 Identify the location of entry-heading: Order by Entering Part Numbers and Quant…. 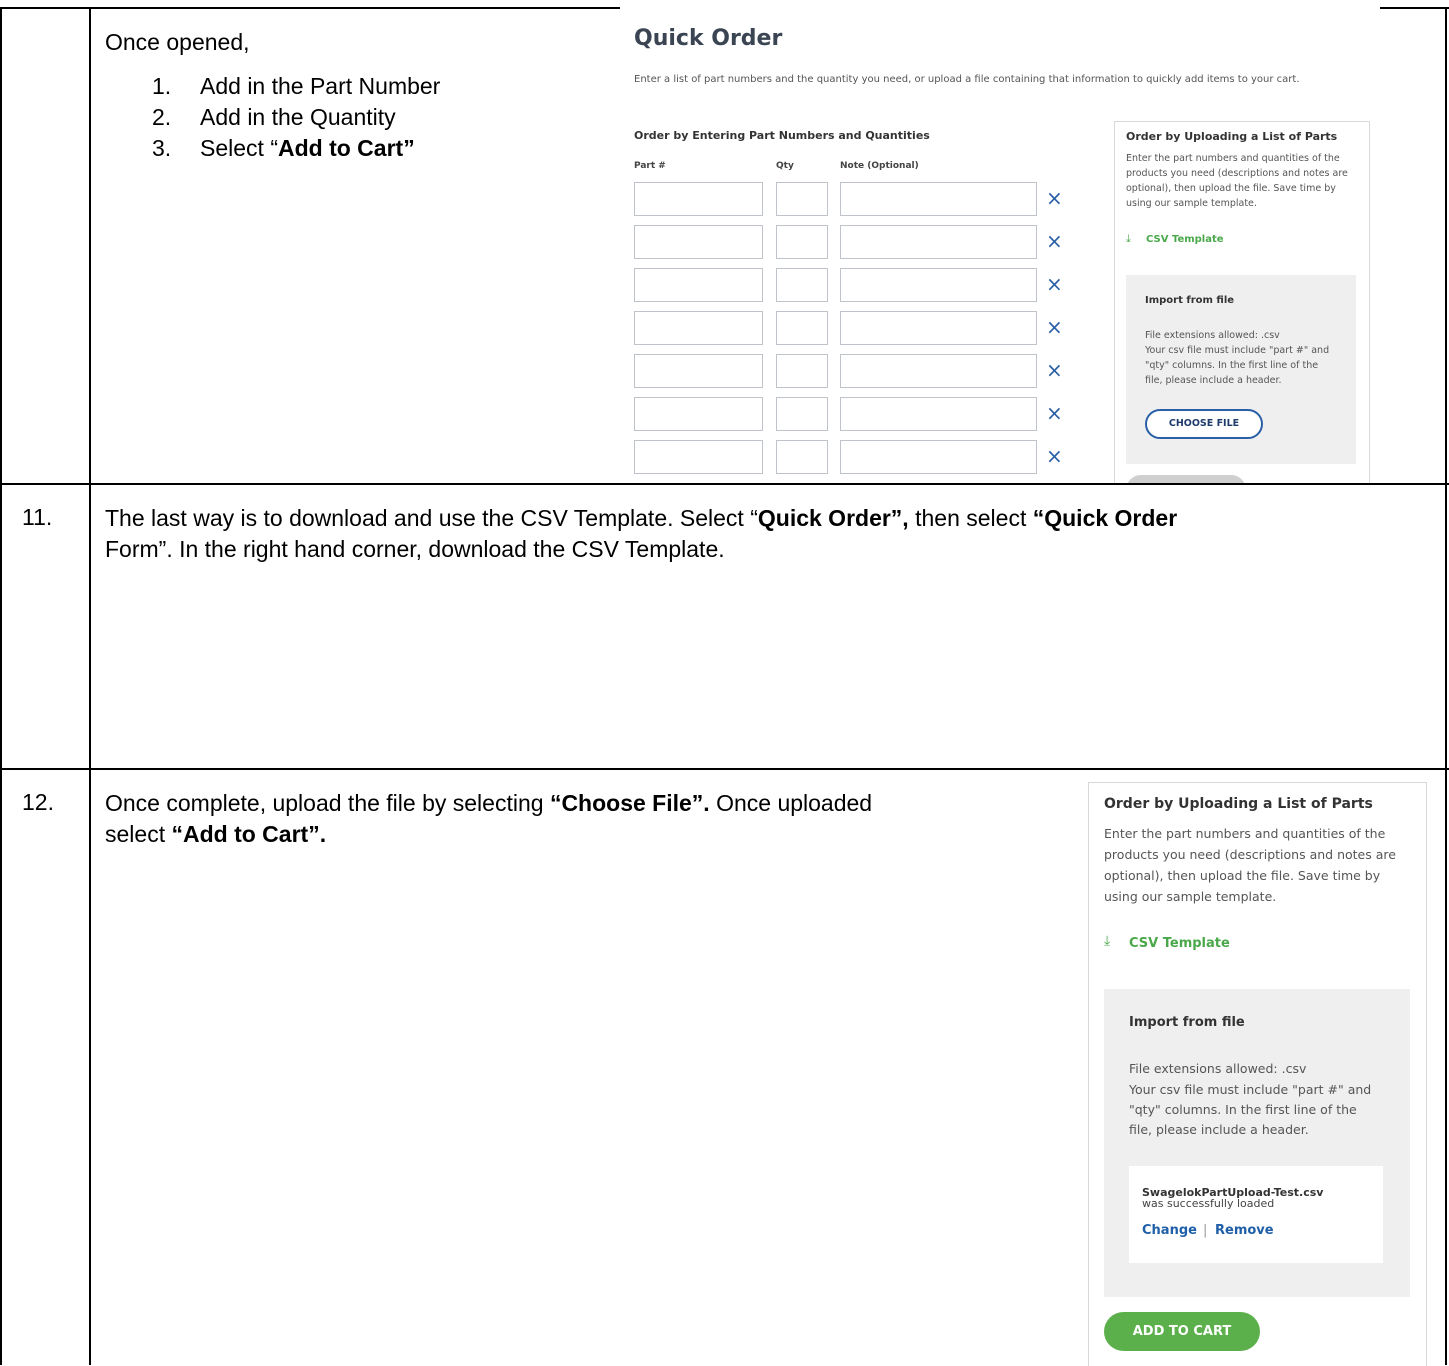
(782, 135).